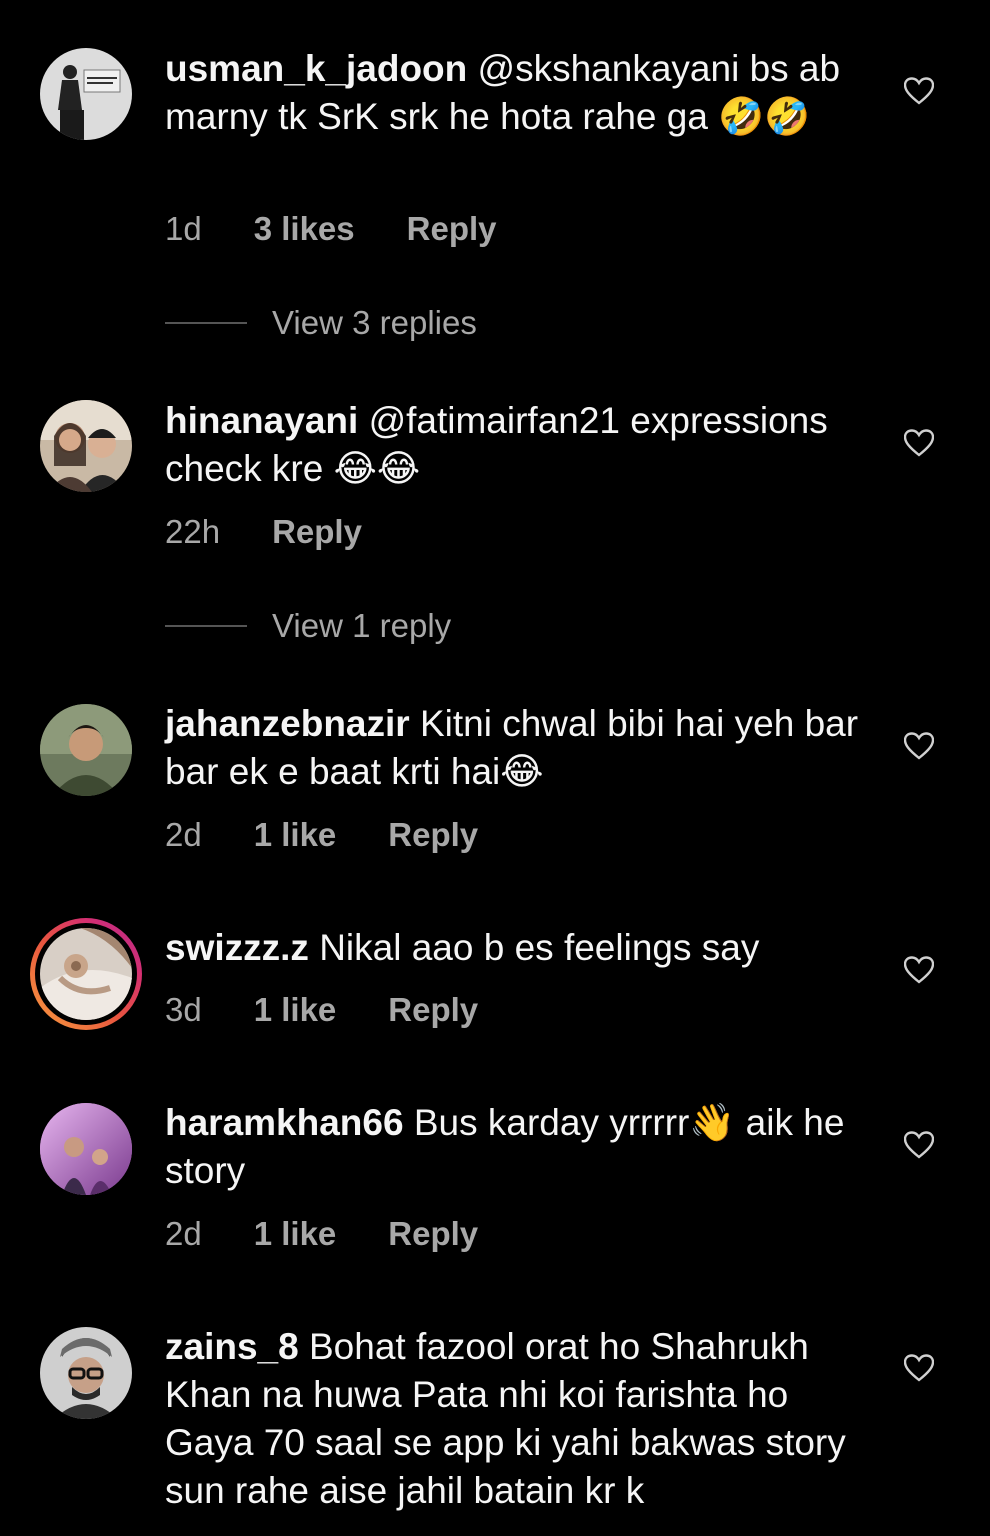 The image size is (990, 1536). What do you see at coordinates (232, 1346) in the screenshot?
I see `comment-username: zains_8` at bounding box center [232, 1346].